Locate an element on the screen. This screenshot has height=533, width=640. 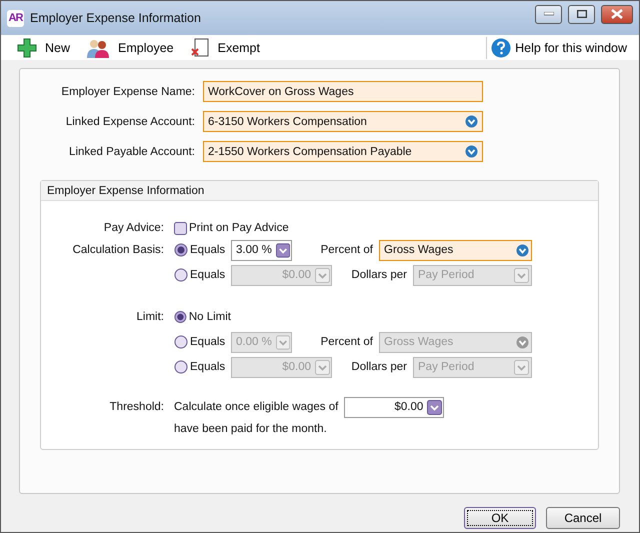
minimize-button is located at coordinates (548, 14).